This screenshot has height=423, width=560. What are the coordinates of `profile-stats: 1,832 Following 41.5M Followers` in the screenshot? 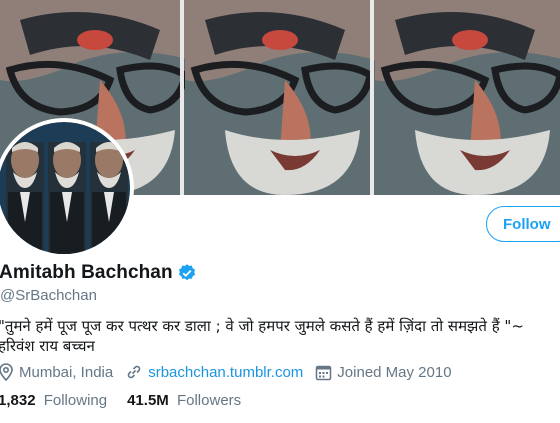 It's located at (130, 400).